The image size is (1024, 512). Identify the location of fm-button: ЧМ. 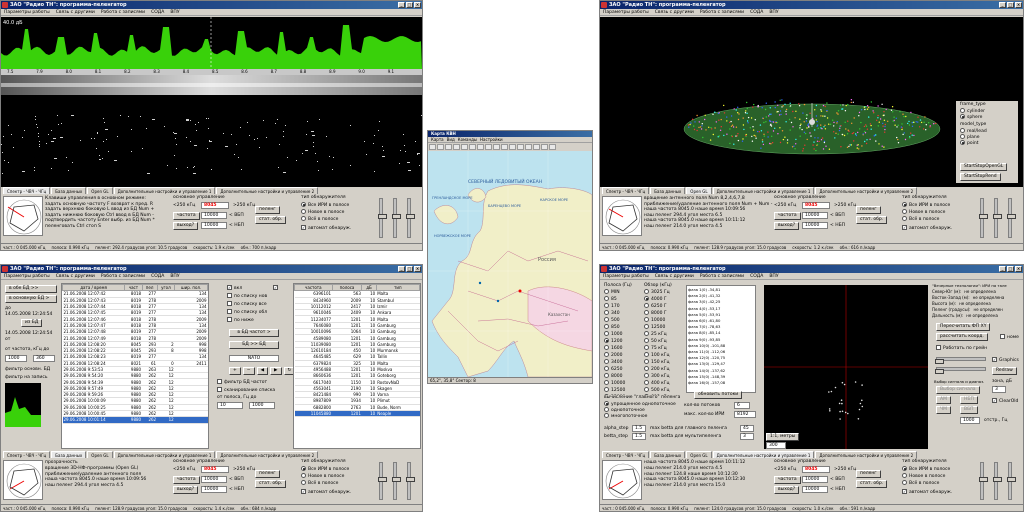
(943, 410).